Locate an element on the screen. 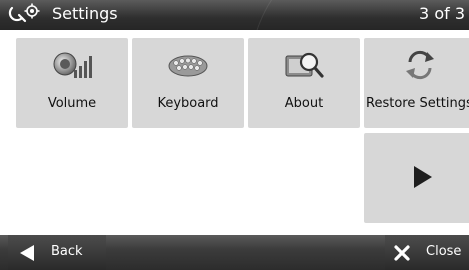  restore-arrows-icon is located at coordinates (420, 65).